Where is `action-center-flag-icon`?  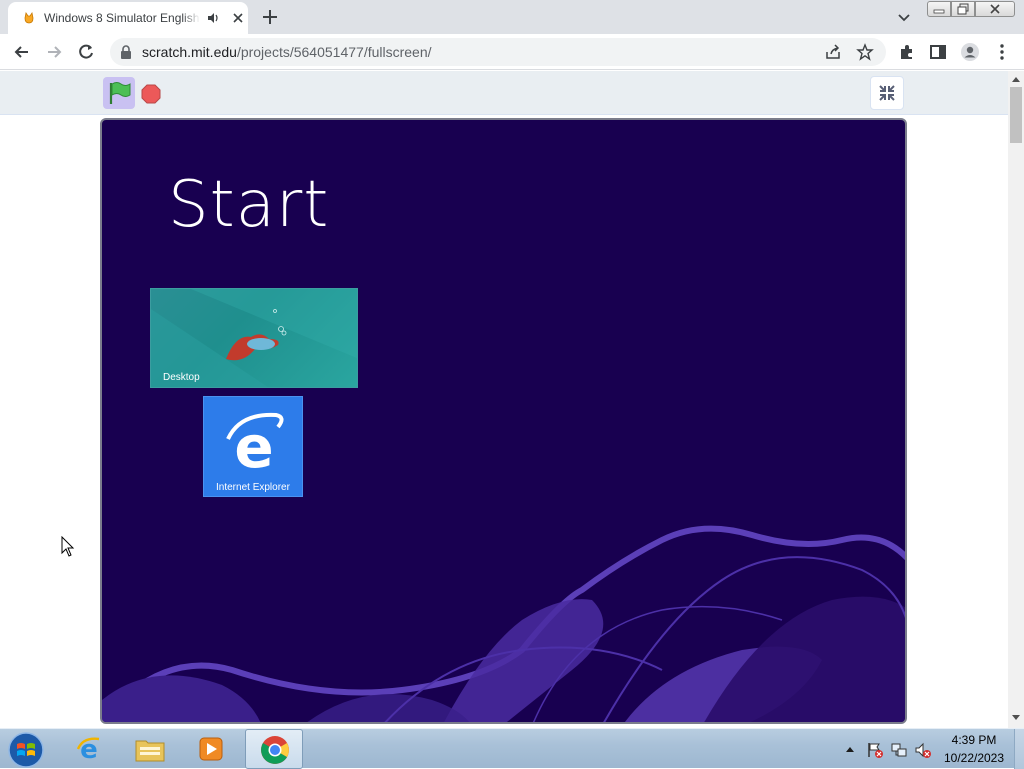
action-center-flag-icon is located at coordinates (875, 750).